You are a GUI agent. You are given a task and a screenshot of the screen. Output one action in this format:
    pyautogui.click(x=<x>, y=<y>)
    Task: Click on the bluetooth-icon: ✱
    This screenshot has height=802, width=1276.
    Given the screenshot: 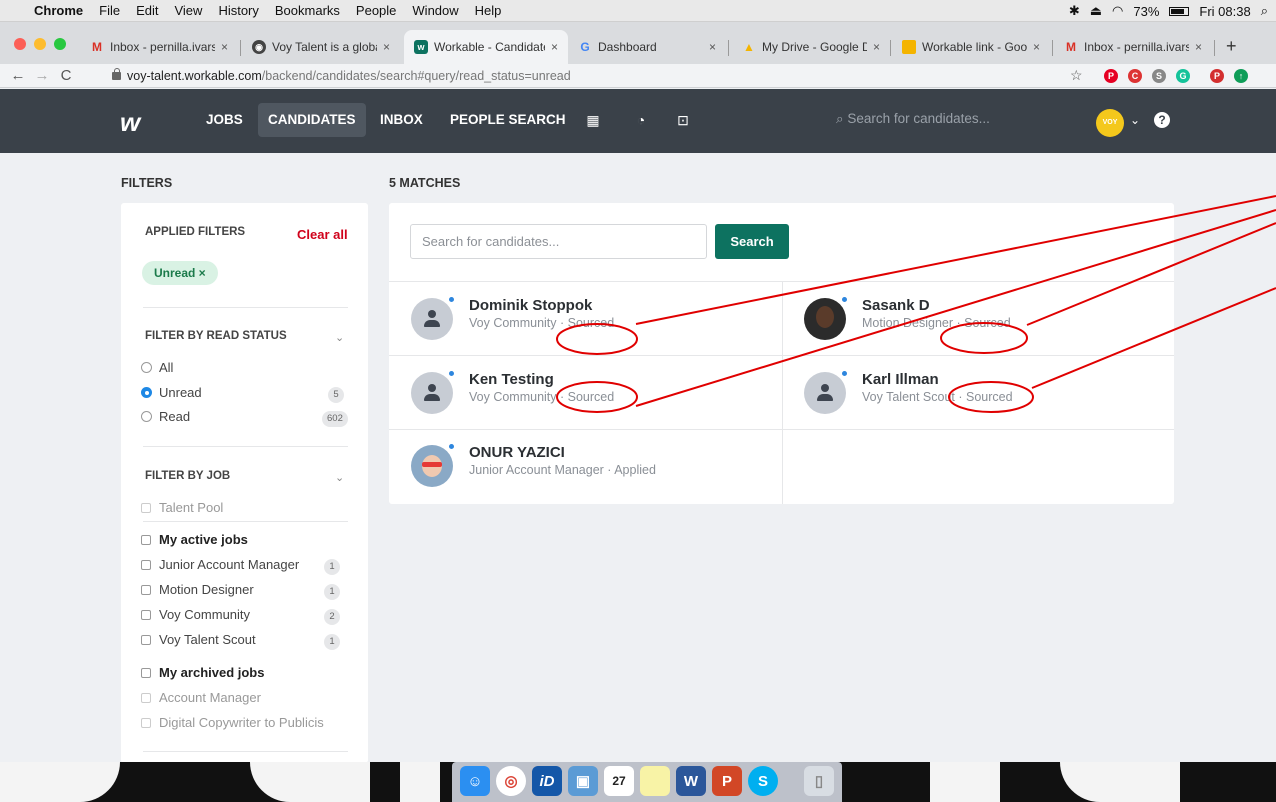 What is the action you would take?
    pyautogui.click(x=1074, y=11)
    